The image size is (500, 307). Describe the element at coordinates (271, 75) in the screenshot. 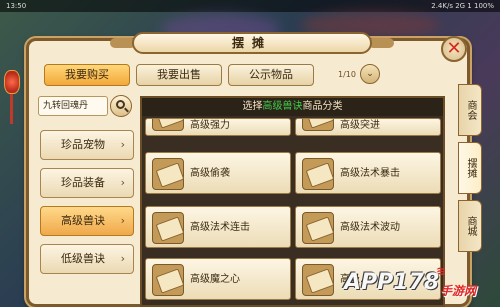

I see `tab-public-items: 公示物品` at that location.